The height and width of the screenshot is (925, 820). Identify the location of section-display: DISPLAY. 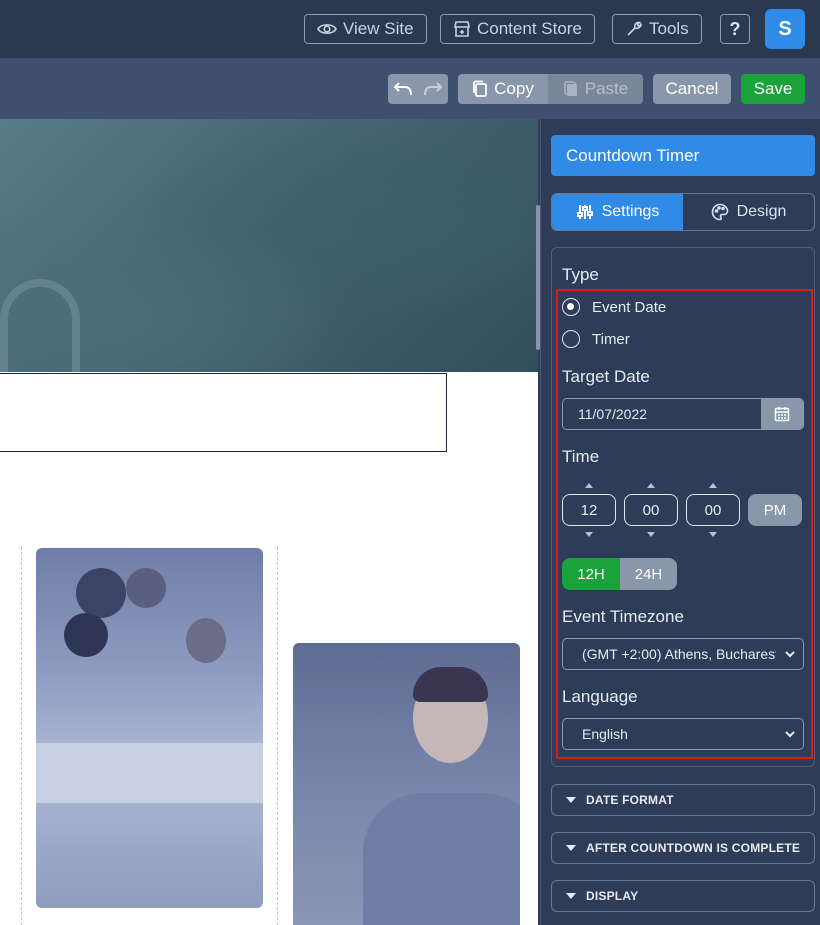
(683, 896).